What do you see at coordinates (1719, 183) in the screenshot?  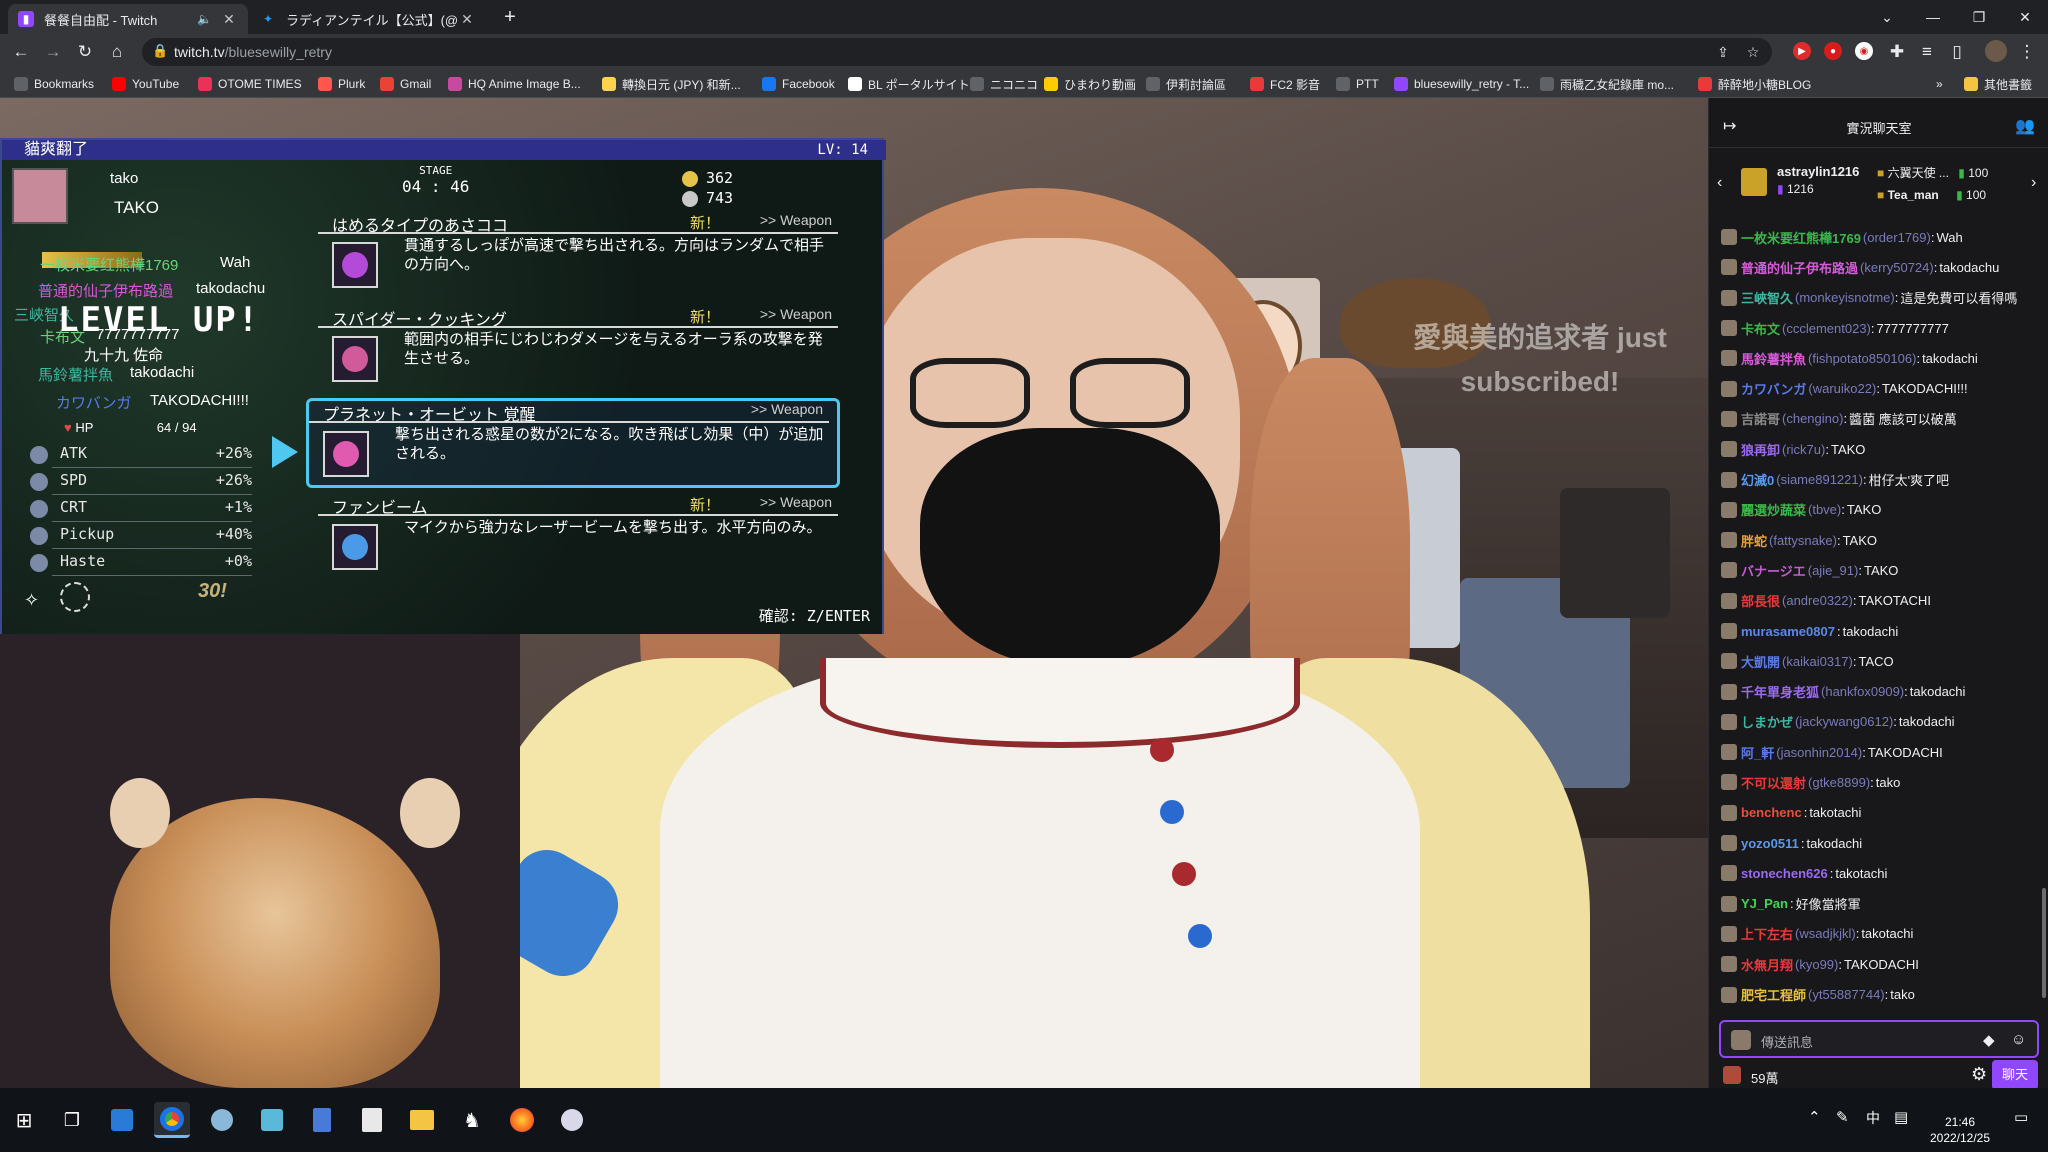 I see `leaderboard-prev-icon: ‹` at bounding box center [1719, 183].